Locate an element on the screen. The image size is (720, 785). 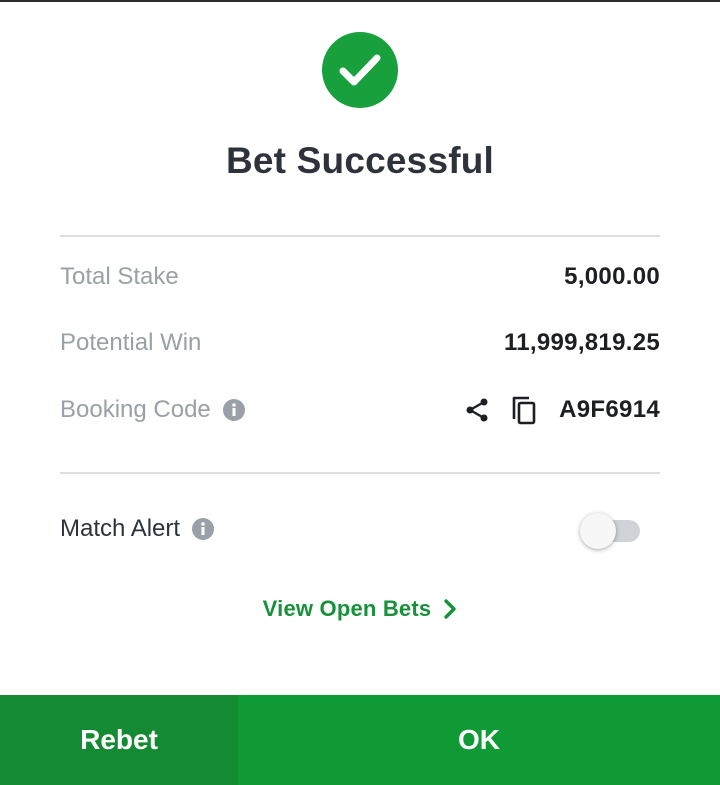
toggle-thumb is located at coordinates (598, 531).